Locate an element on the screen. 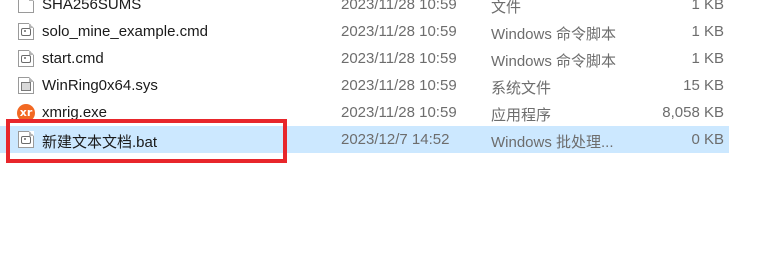  file-size: 15 KB is located at coordinates (703, 85).